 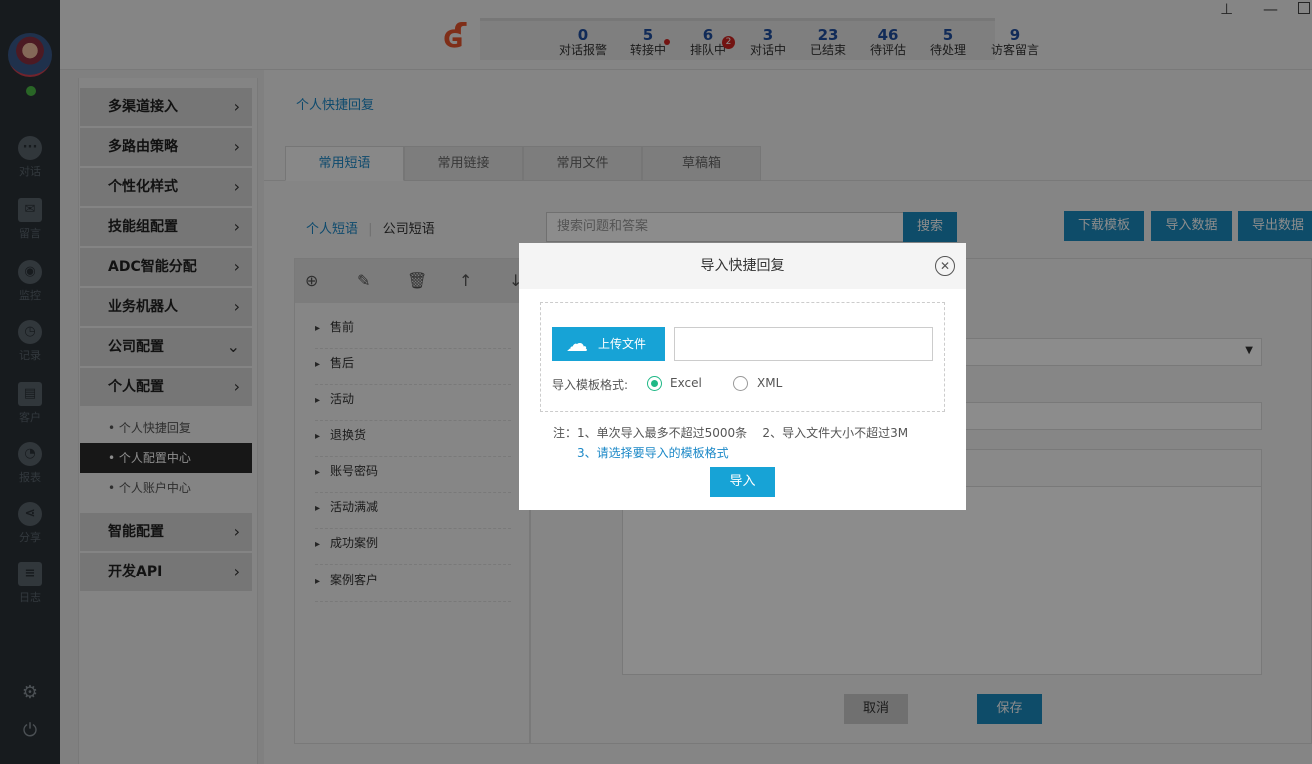 What do you see at coordinates (740, 383) in the screenshot?
I see `radio-xml` at bounding box center [740, 383].